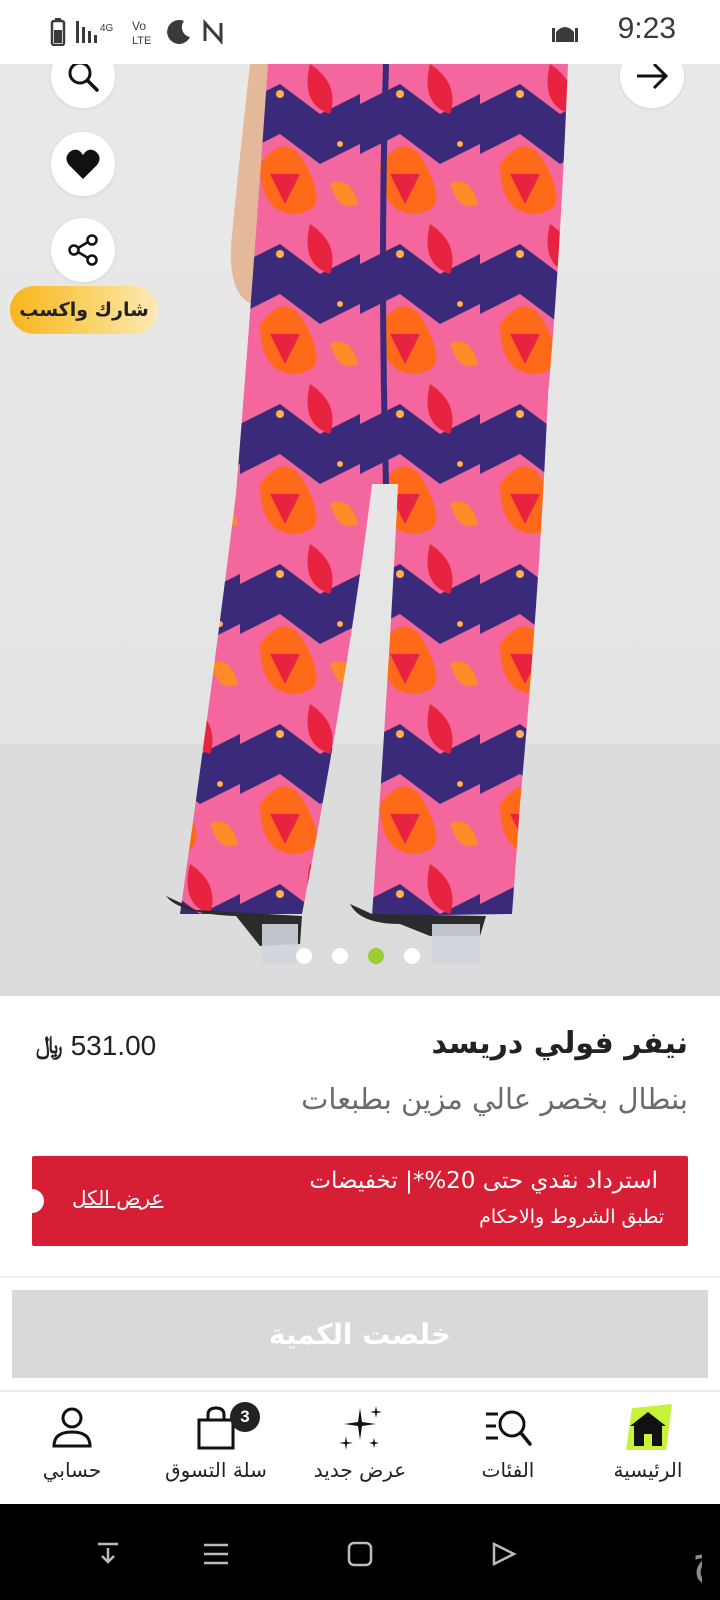 Image resolution: width=720 pixels, height=1600 pixels. I want to click on nav-account-label: حسابي, so click(72, 1470).